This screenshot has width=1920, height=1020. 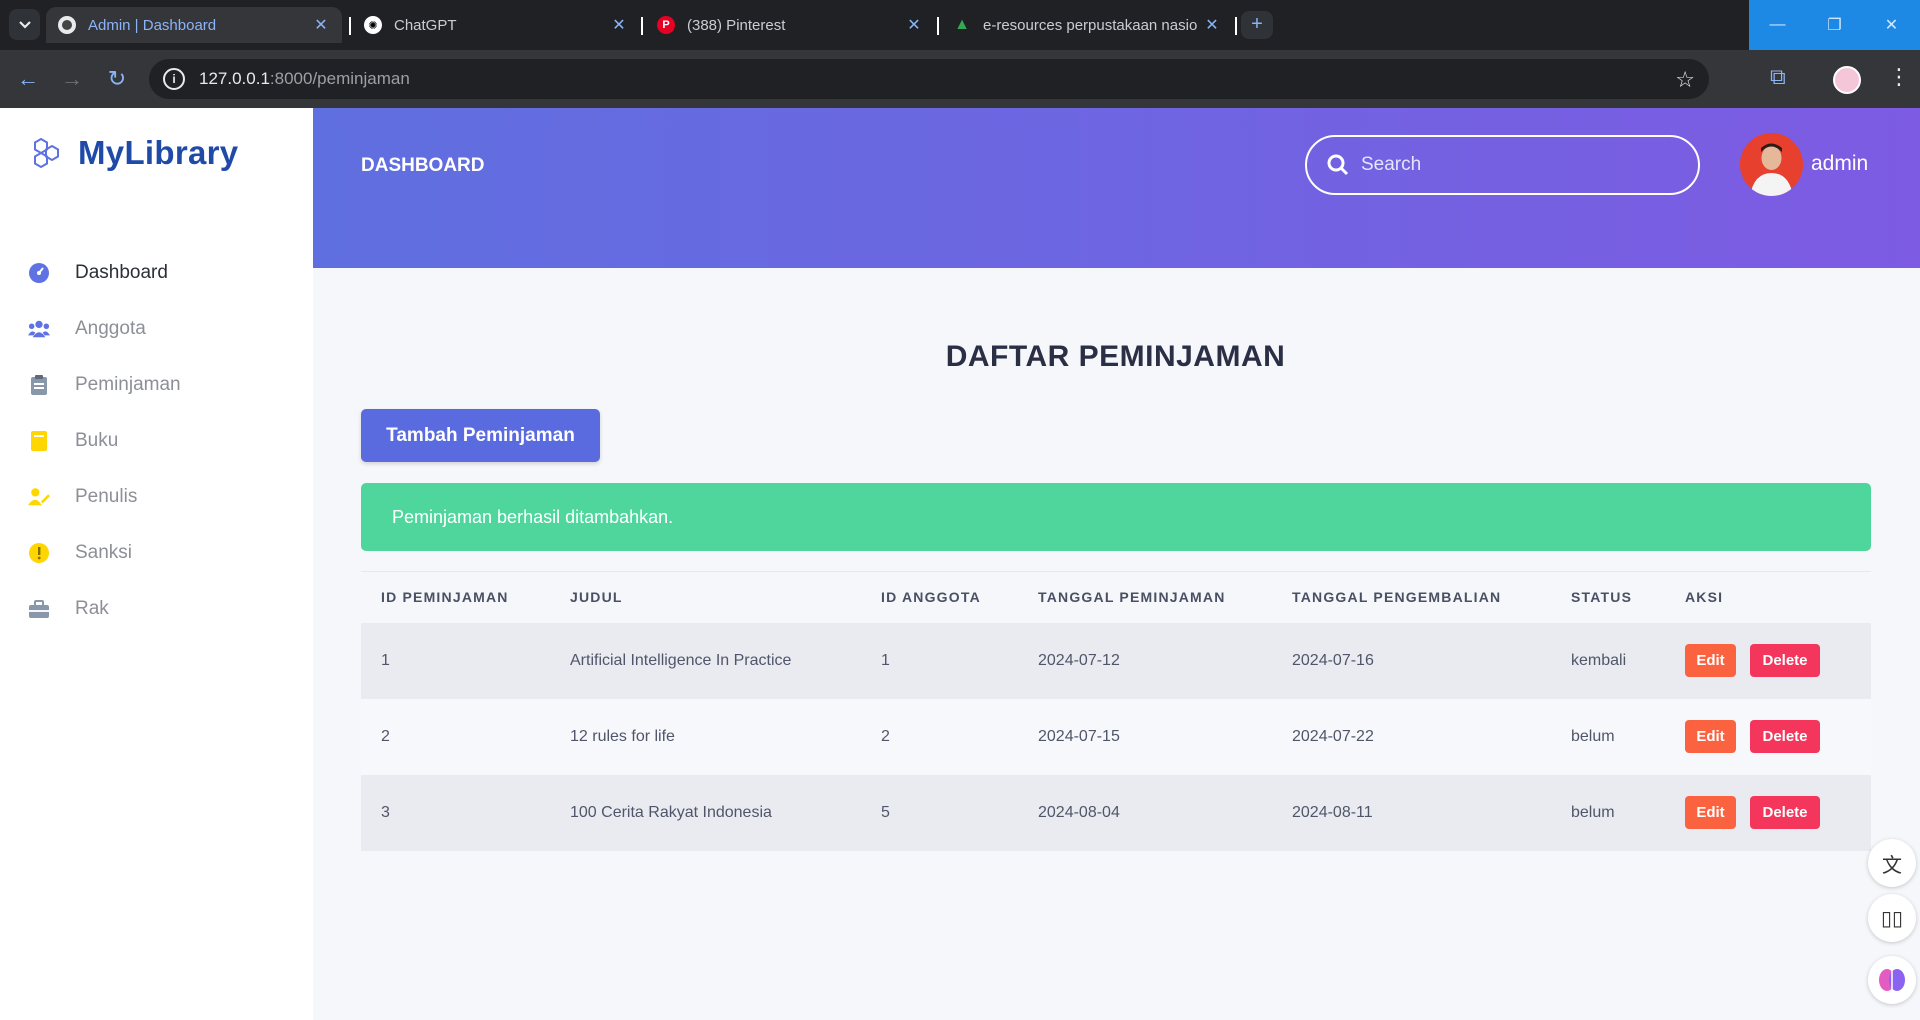 I want to click on reload-icon: ↻, so click(x=117, y=79).